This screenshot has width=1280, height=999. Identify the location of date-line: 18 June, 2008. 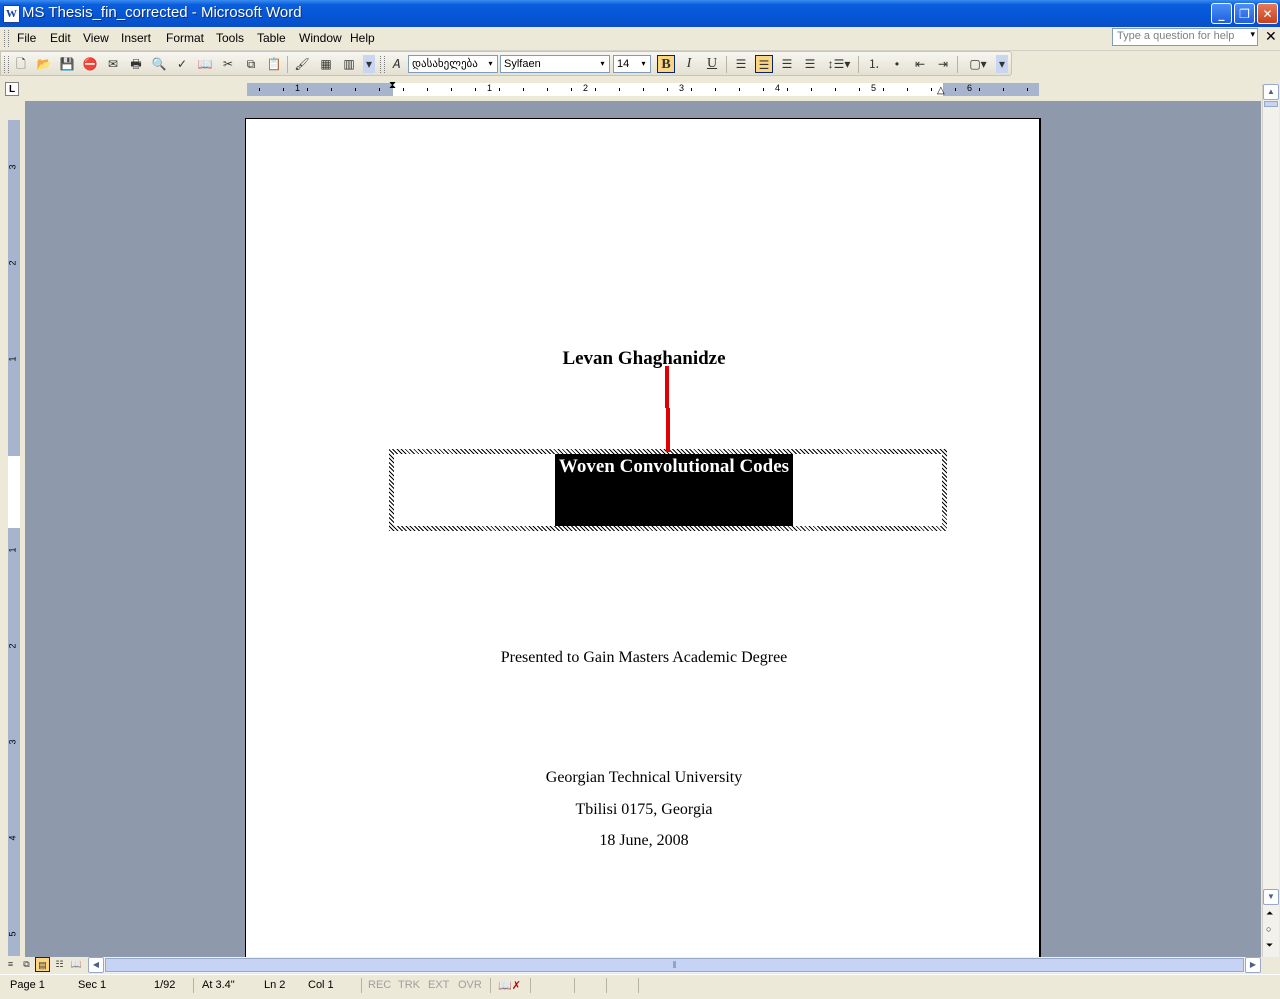
(642, 841).